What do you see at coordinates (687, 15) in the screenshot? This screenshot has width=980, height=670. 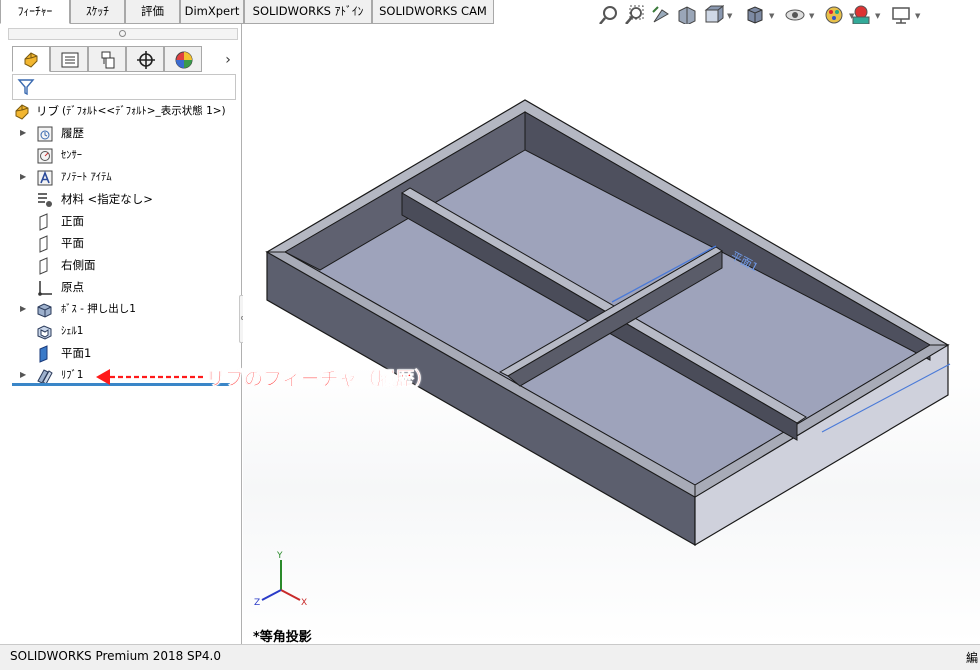 I see `section-view-icon` at bounding box center [687, 15].